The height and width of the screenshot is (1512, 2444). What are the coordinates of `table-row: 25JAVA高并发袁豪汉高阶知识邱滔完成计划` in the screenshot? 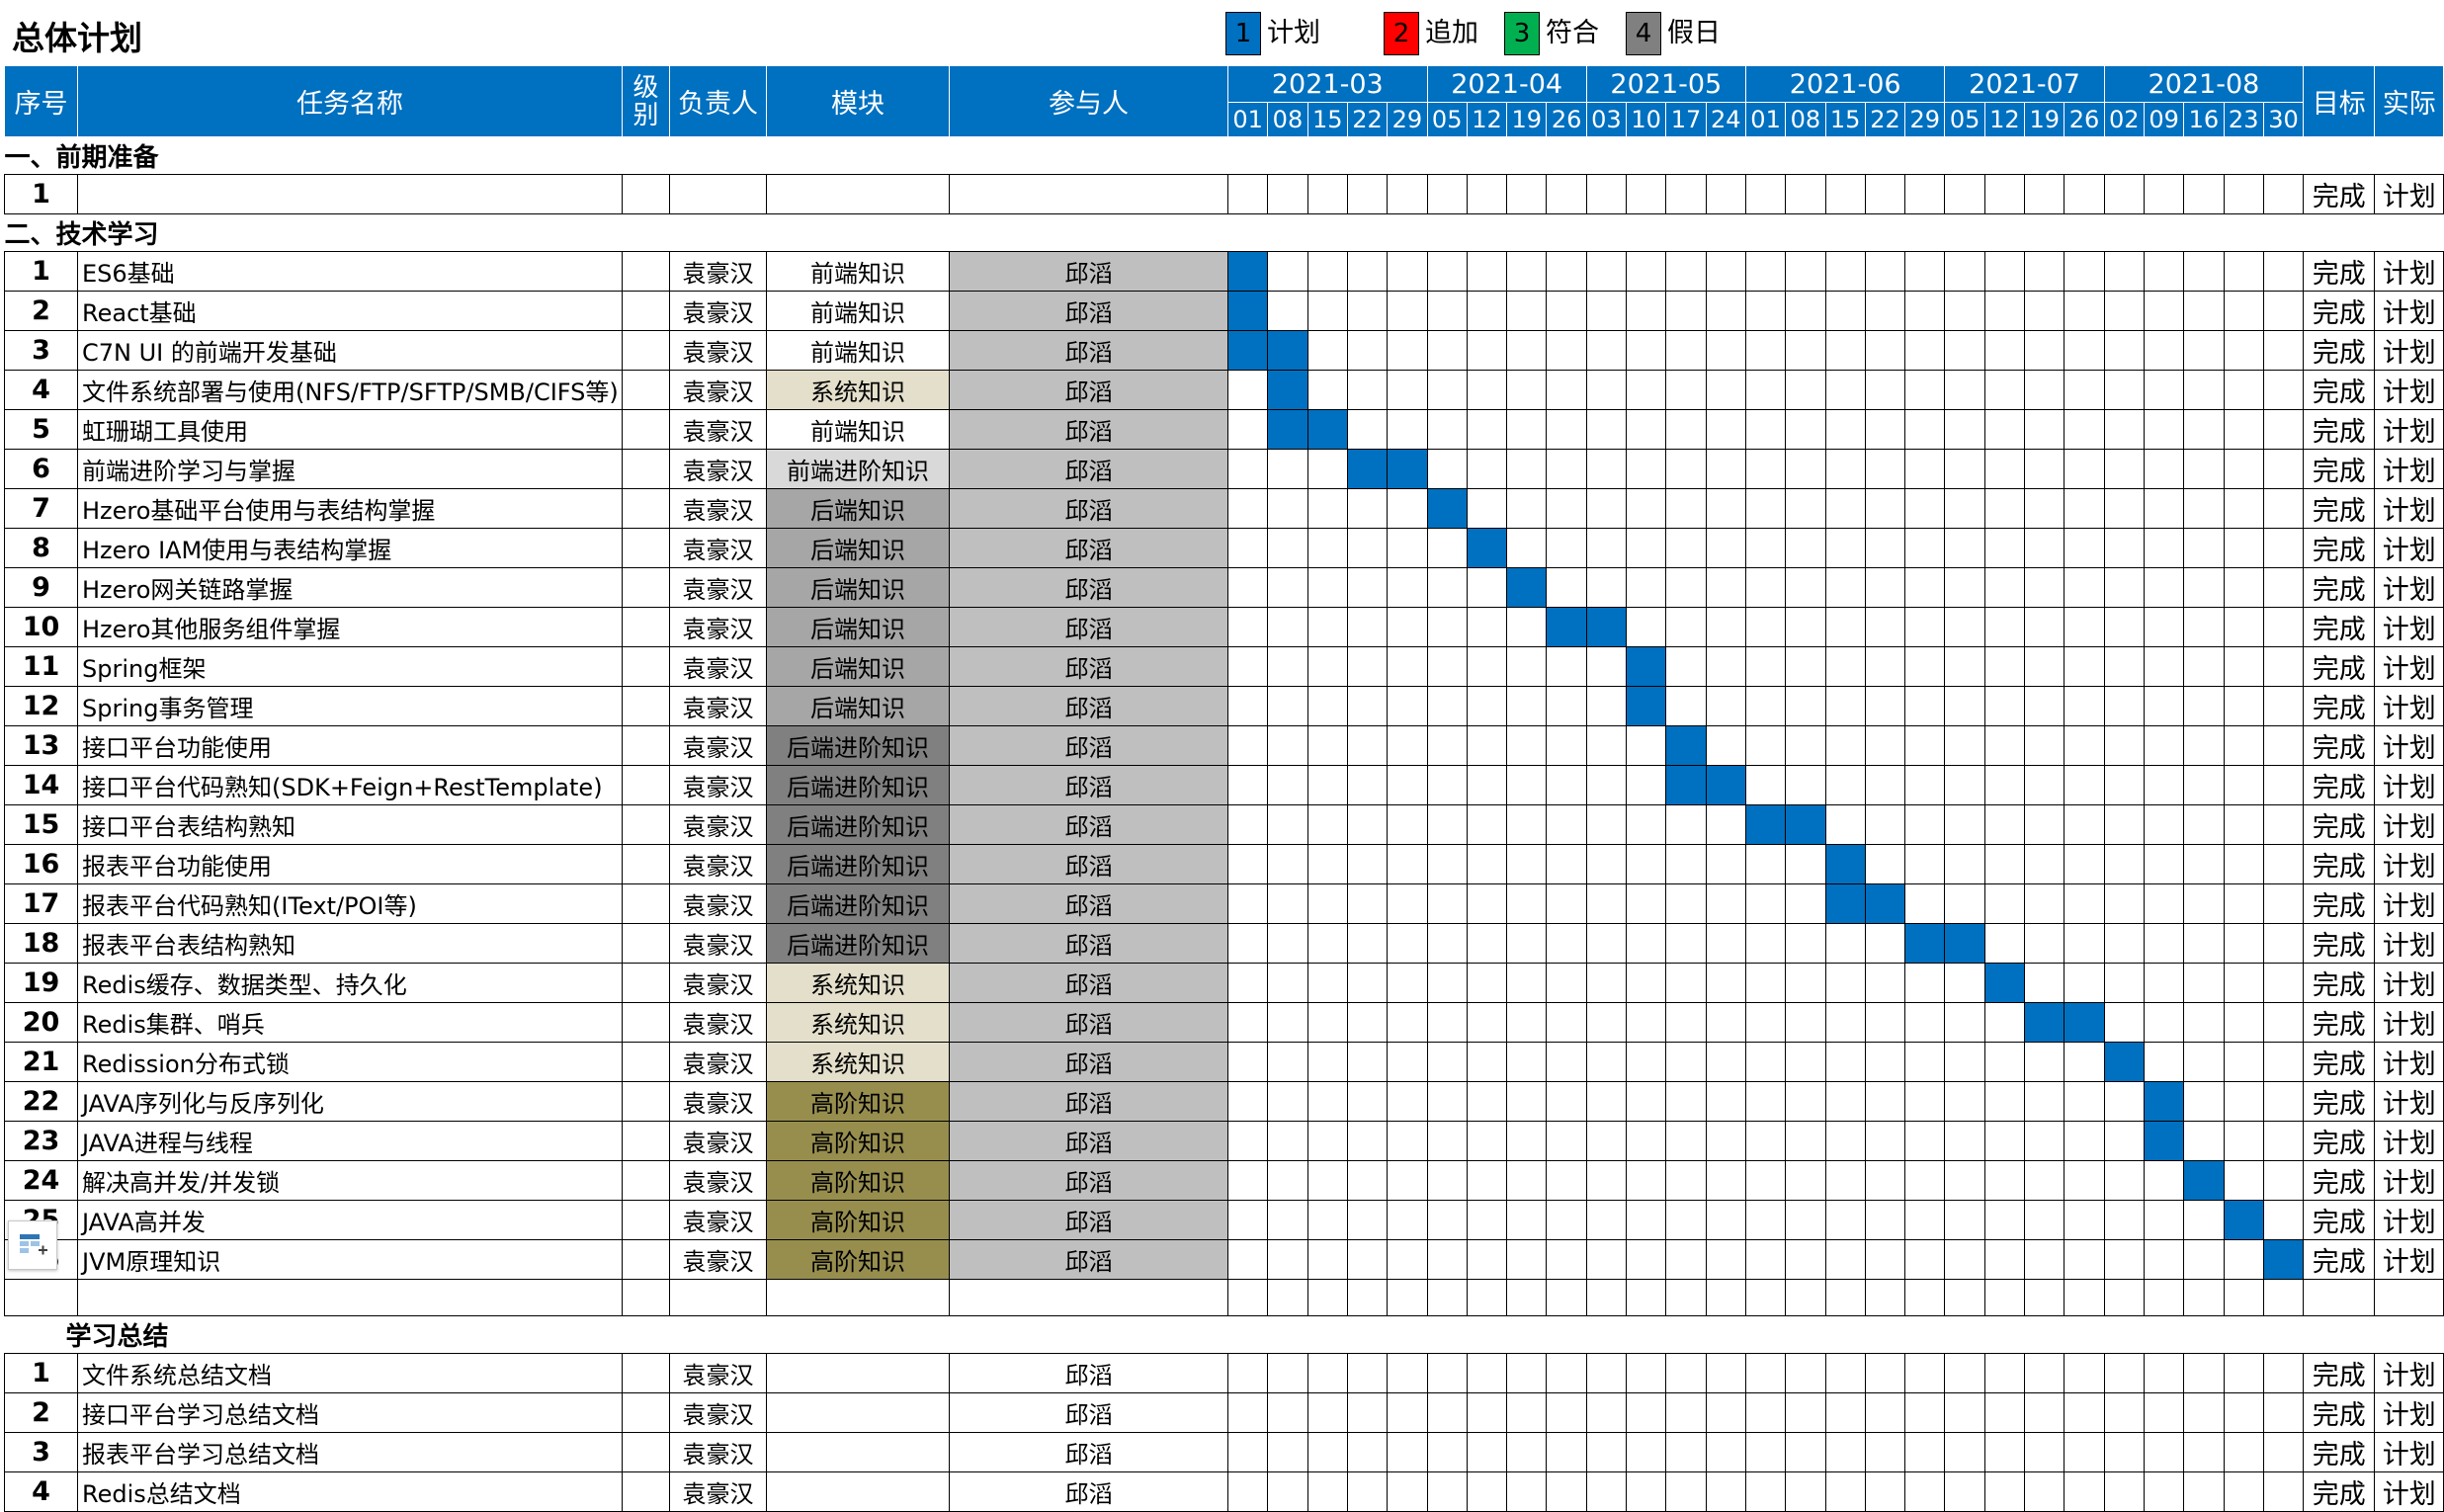 It's located at (1224, 1220).